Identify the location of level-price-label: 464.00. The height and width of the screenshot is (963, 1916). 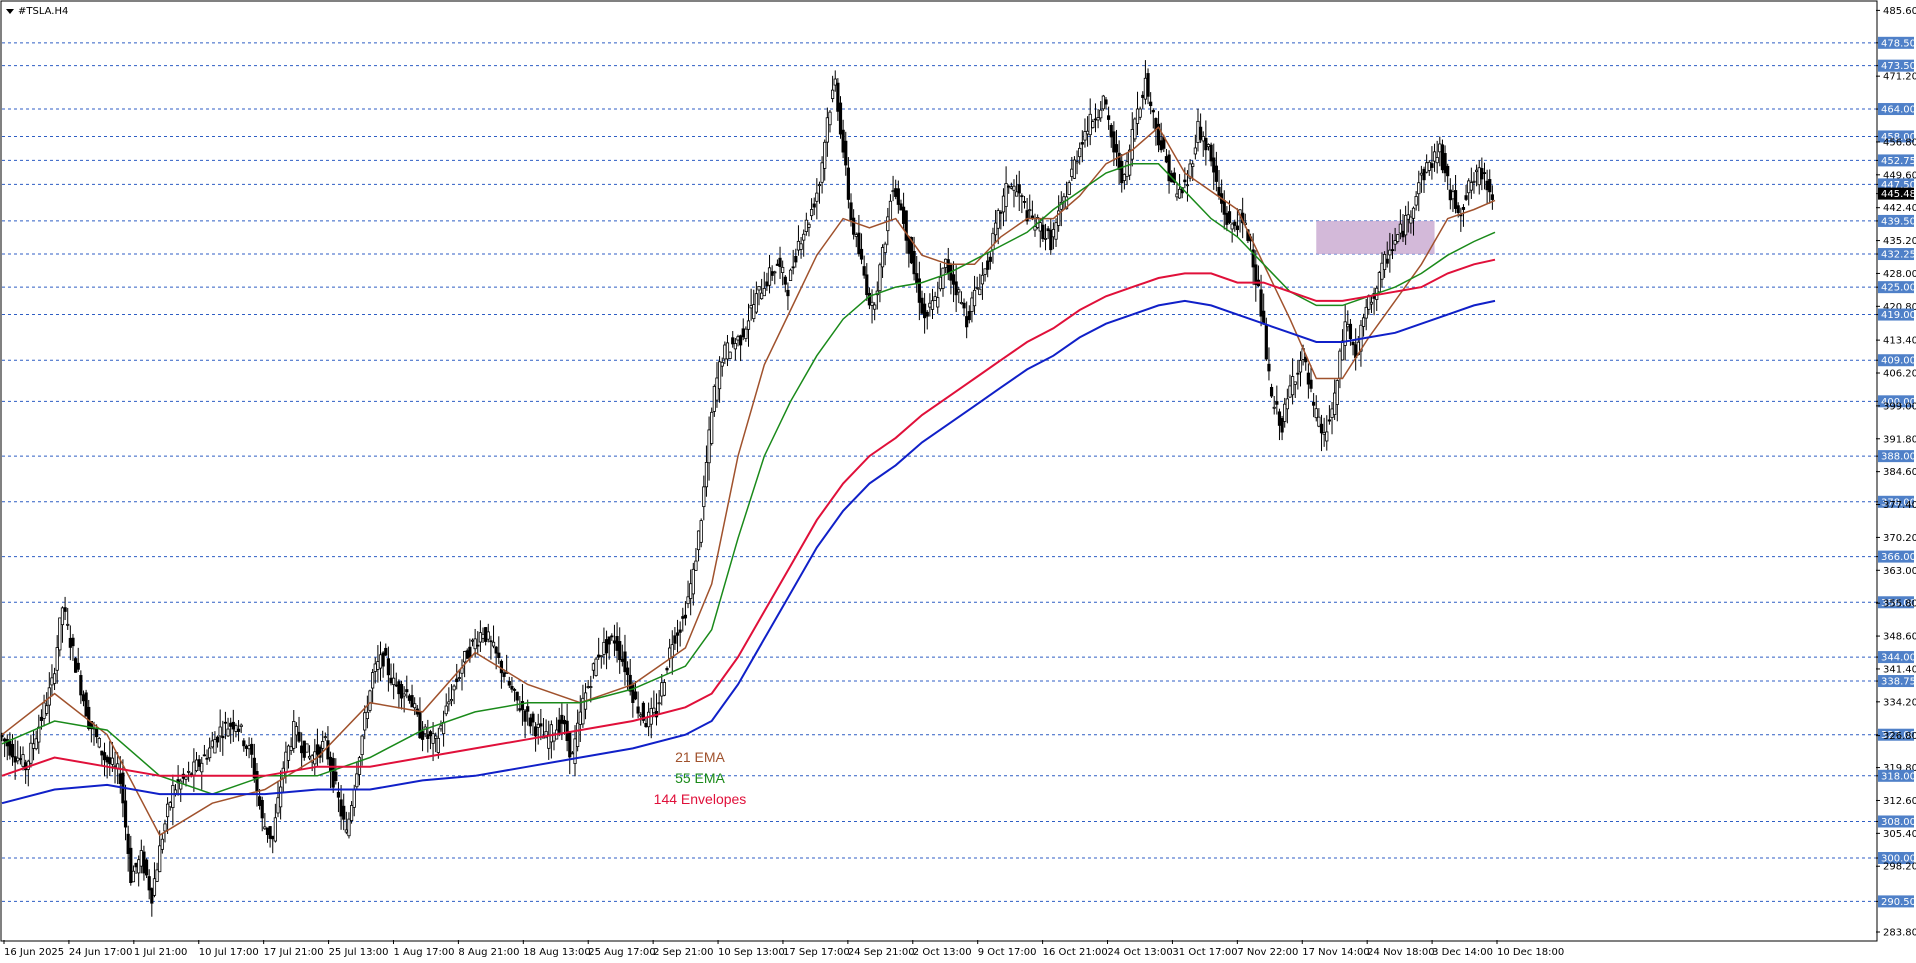
(1898, 110).